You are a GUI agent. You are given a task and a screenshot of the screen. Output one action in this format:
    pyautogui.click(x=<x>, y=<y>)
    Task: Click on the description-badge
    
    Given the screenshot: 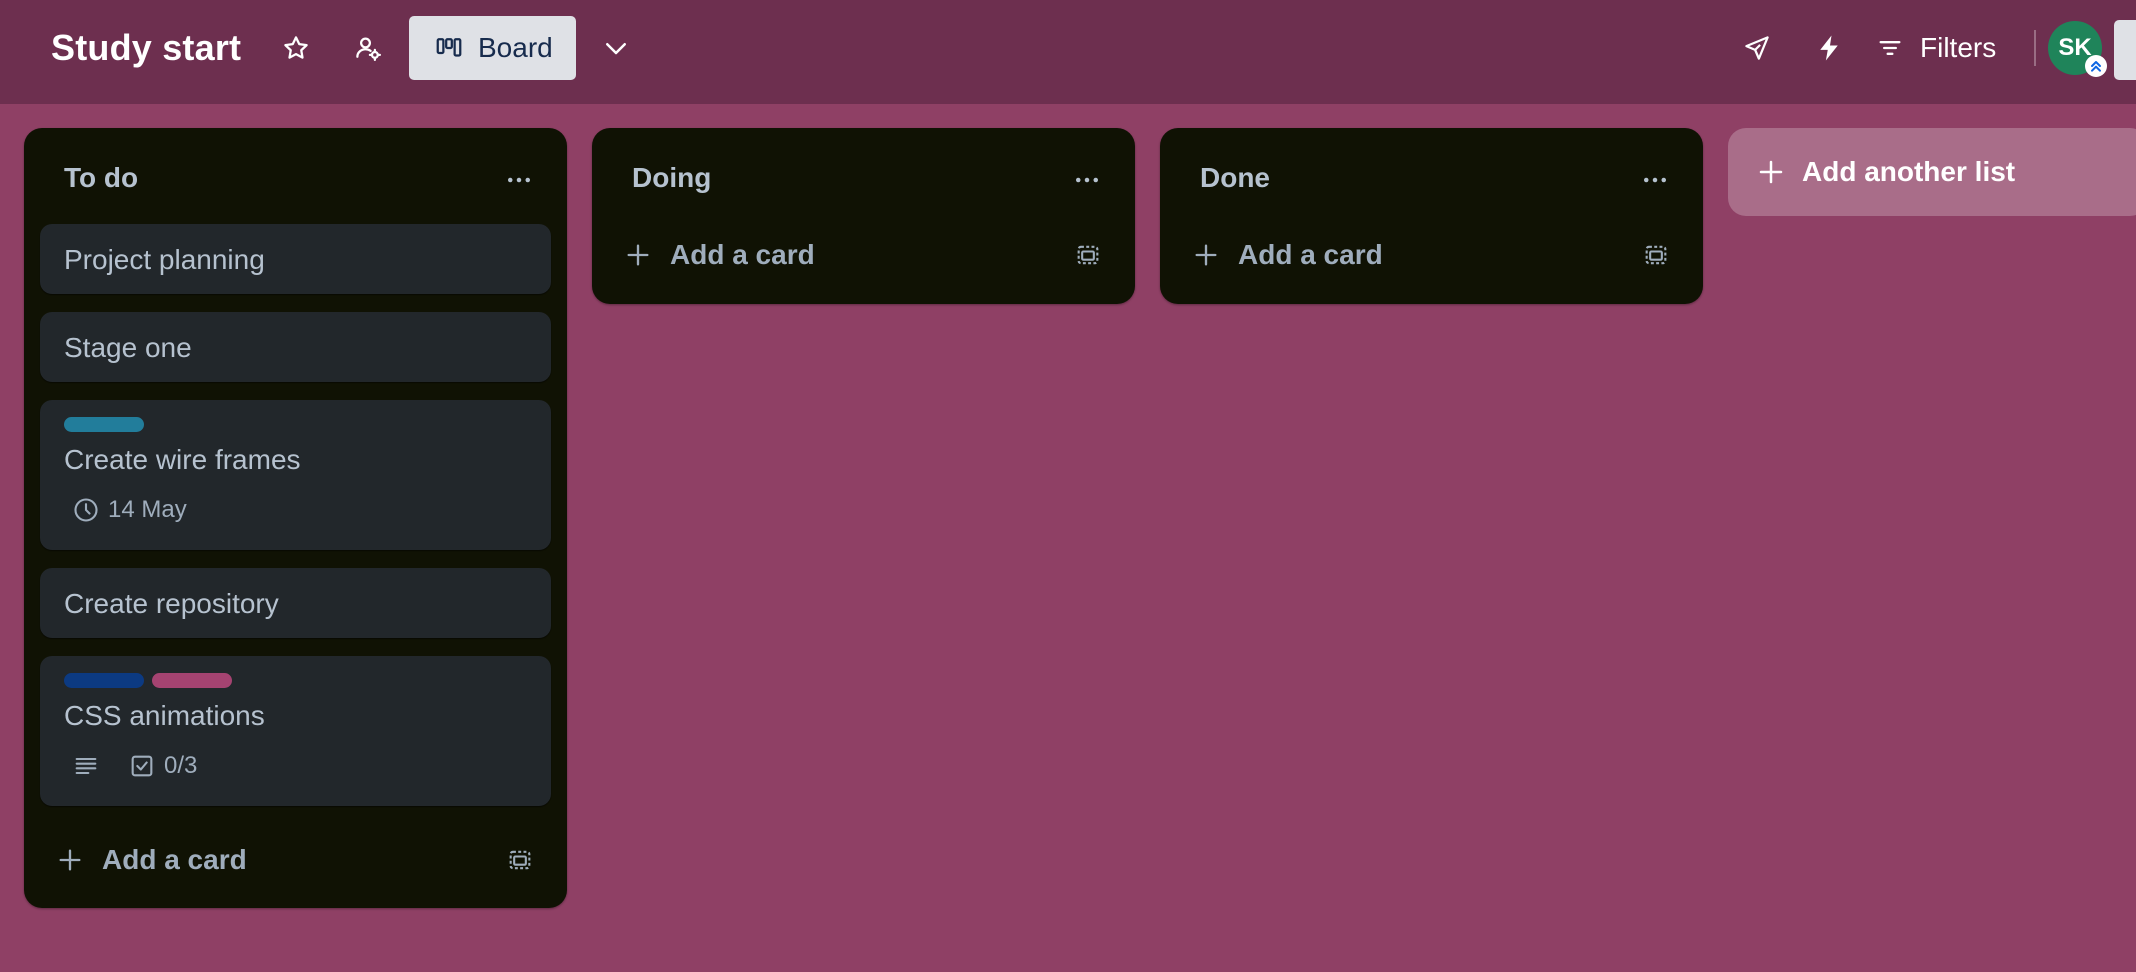 What is the action you would take?
    pyautogui.click(x=86, y=766)
    